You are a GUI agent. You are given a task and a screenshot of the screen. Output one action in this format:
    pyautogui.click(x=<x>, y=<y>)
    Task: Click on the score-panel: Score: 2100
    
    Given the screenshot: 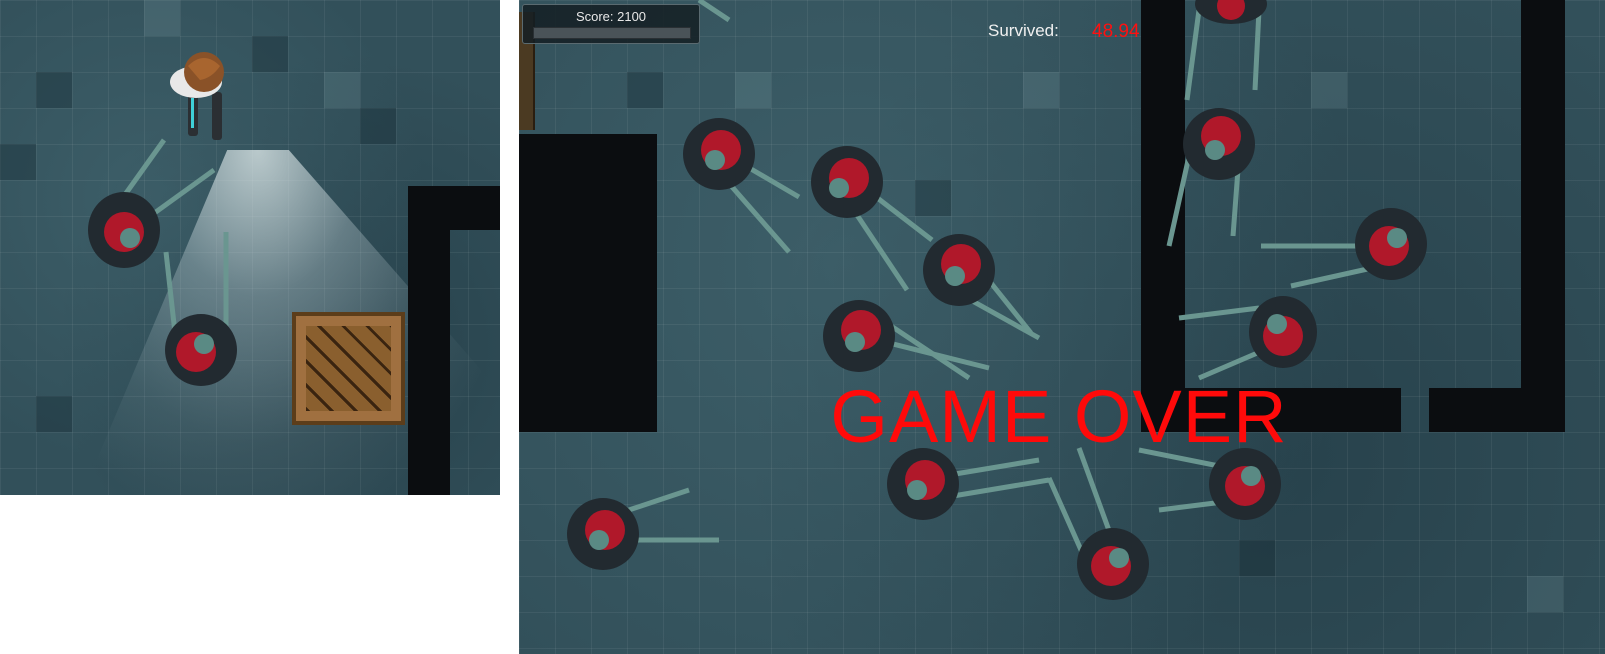 What is the action you would take?
    pyautogui.click(x=611, y=24)
    